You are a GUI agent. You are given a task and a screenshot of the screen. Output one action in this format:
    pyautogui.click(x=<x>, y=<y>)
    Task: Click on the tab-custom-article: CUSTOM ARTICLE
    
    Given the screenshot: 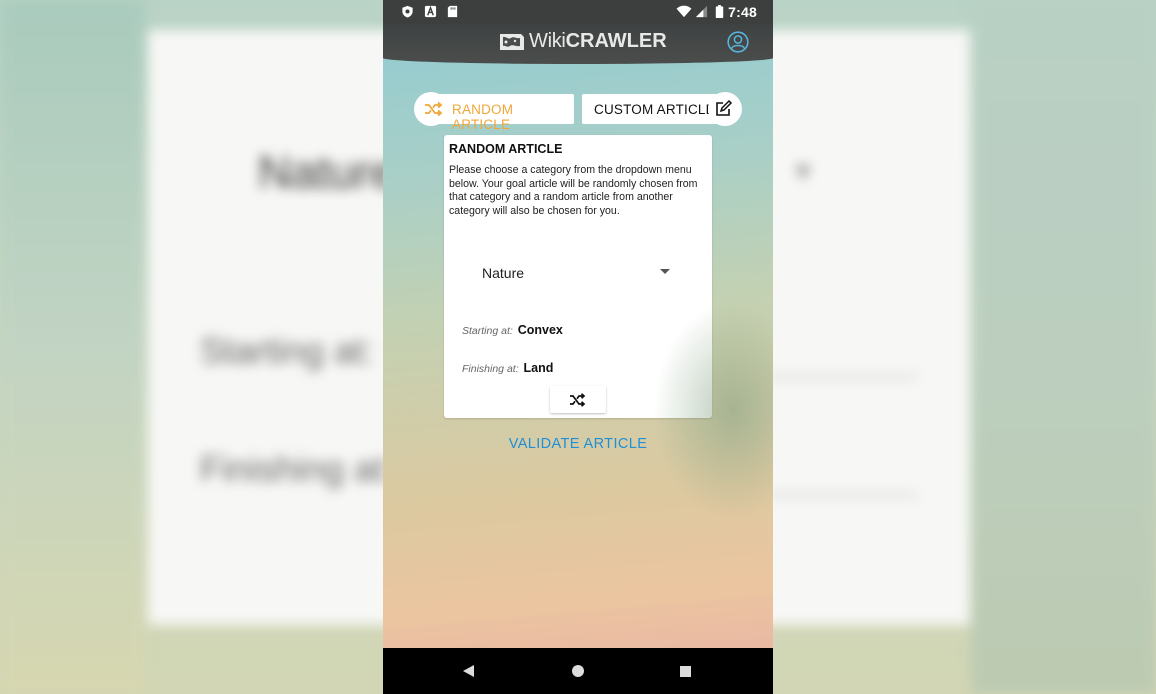 What is the action you would take?
    pyautogui.click(x=662, y=109)
    